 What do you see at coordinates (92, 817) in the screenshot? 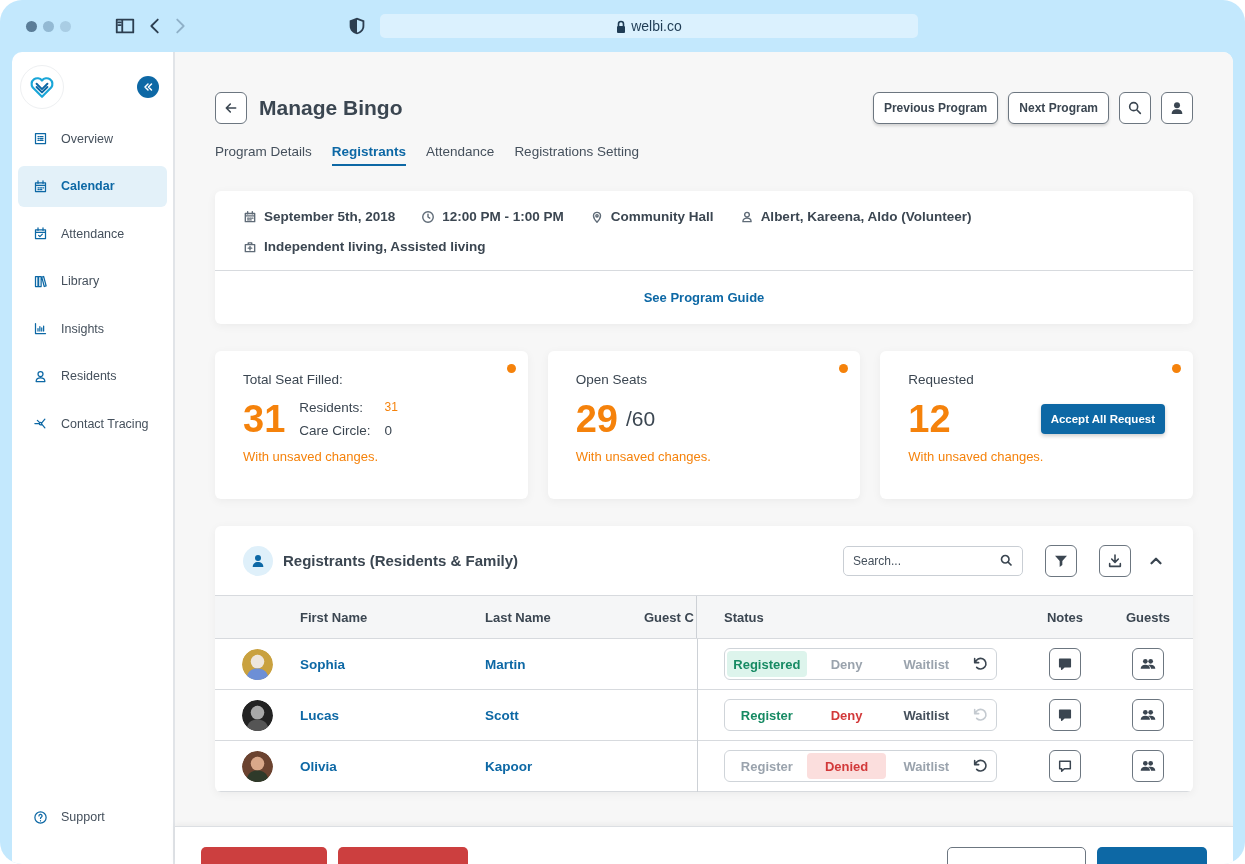
I see `sidebar-item: Support` at bounding box center [92, 817].